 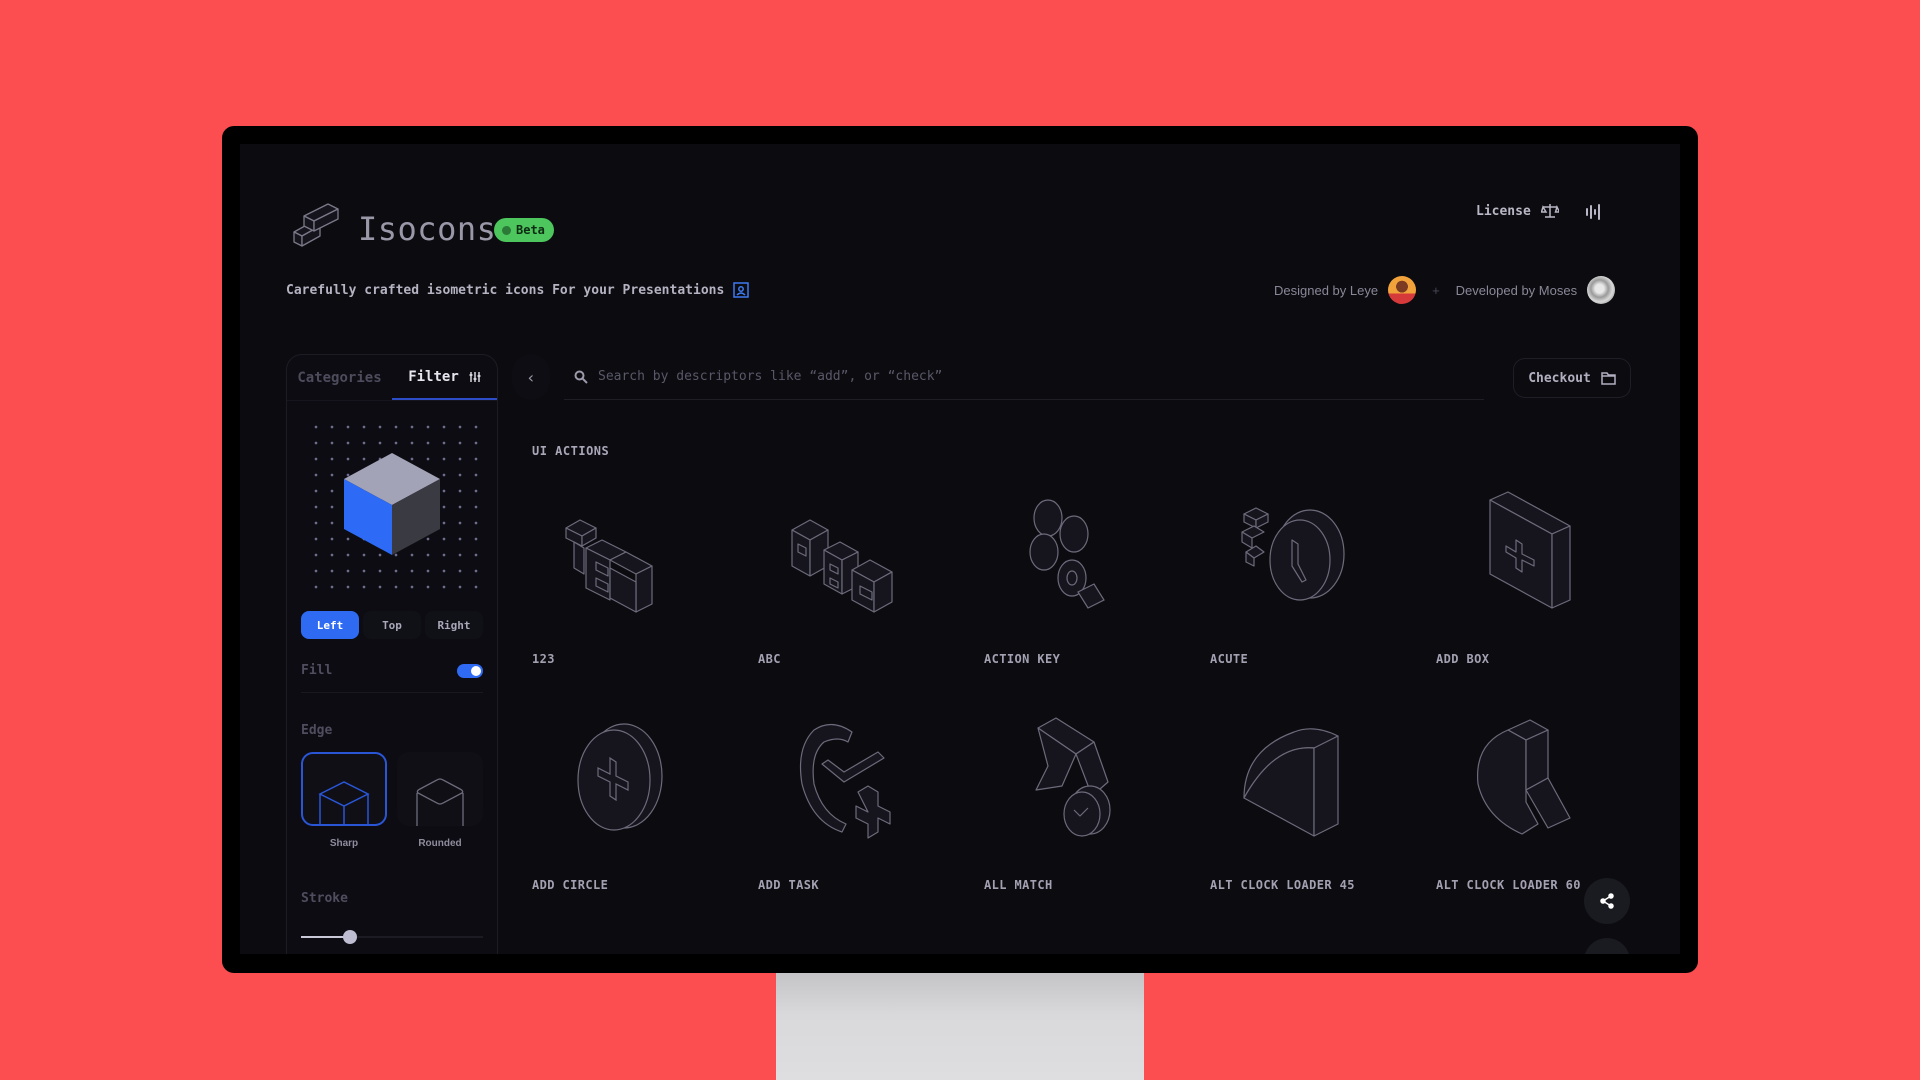 What do you see at coordinates (1523, 777) in the screenshot?
I see `clock-loader-60-icon` at bounding box center [1523, 777].